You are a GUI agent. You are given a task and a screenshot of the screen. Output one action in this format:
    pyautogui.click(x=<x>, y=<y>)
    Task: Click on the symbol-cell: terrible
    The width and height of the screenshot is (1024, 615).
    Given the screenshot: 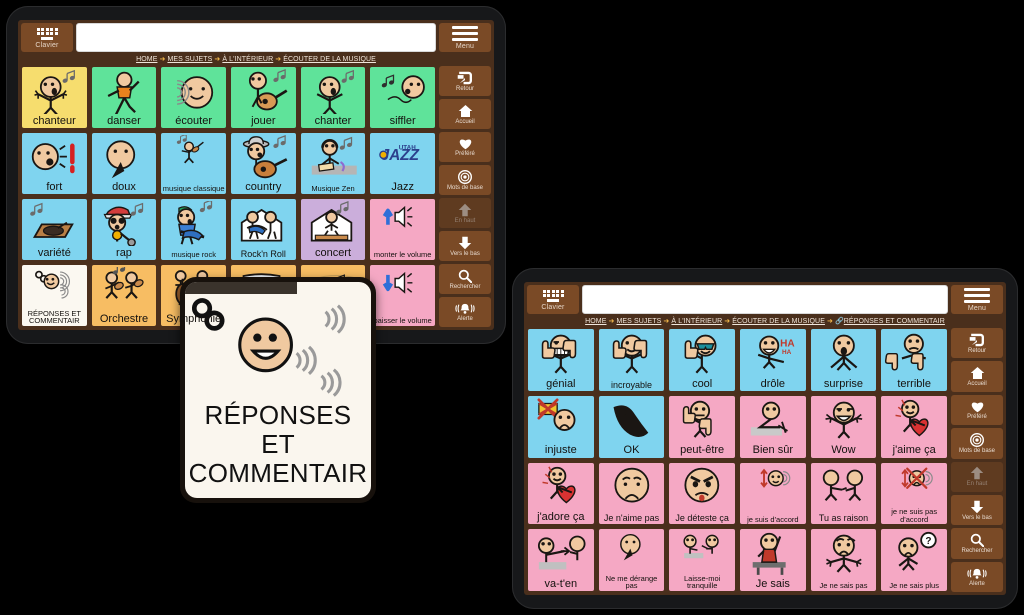 What is the action you would take?
    pyautogui.click(x=914, y=360)
    